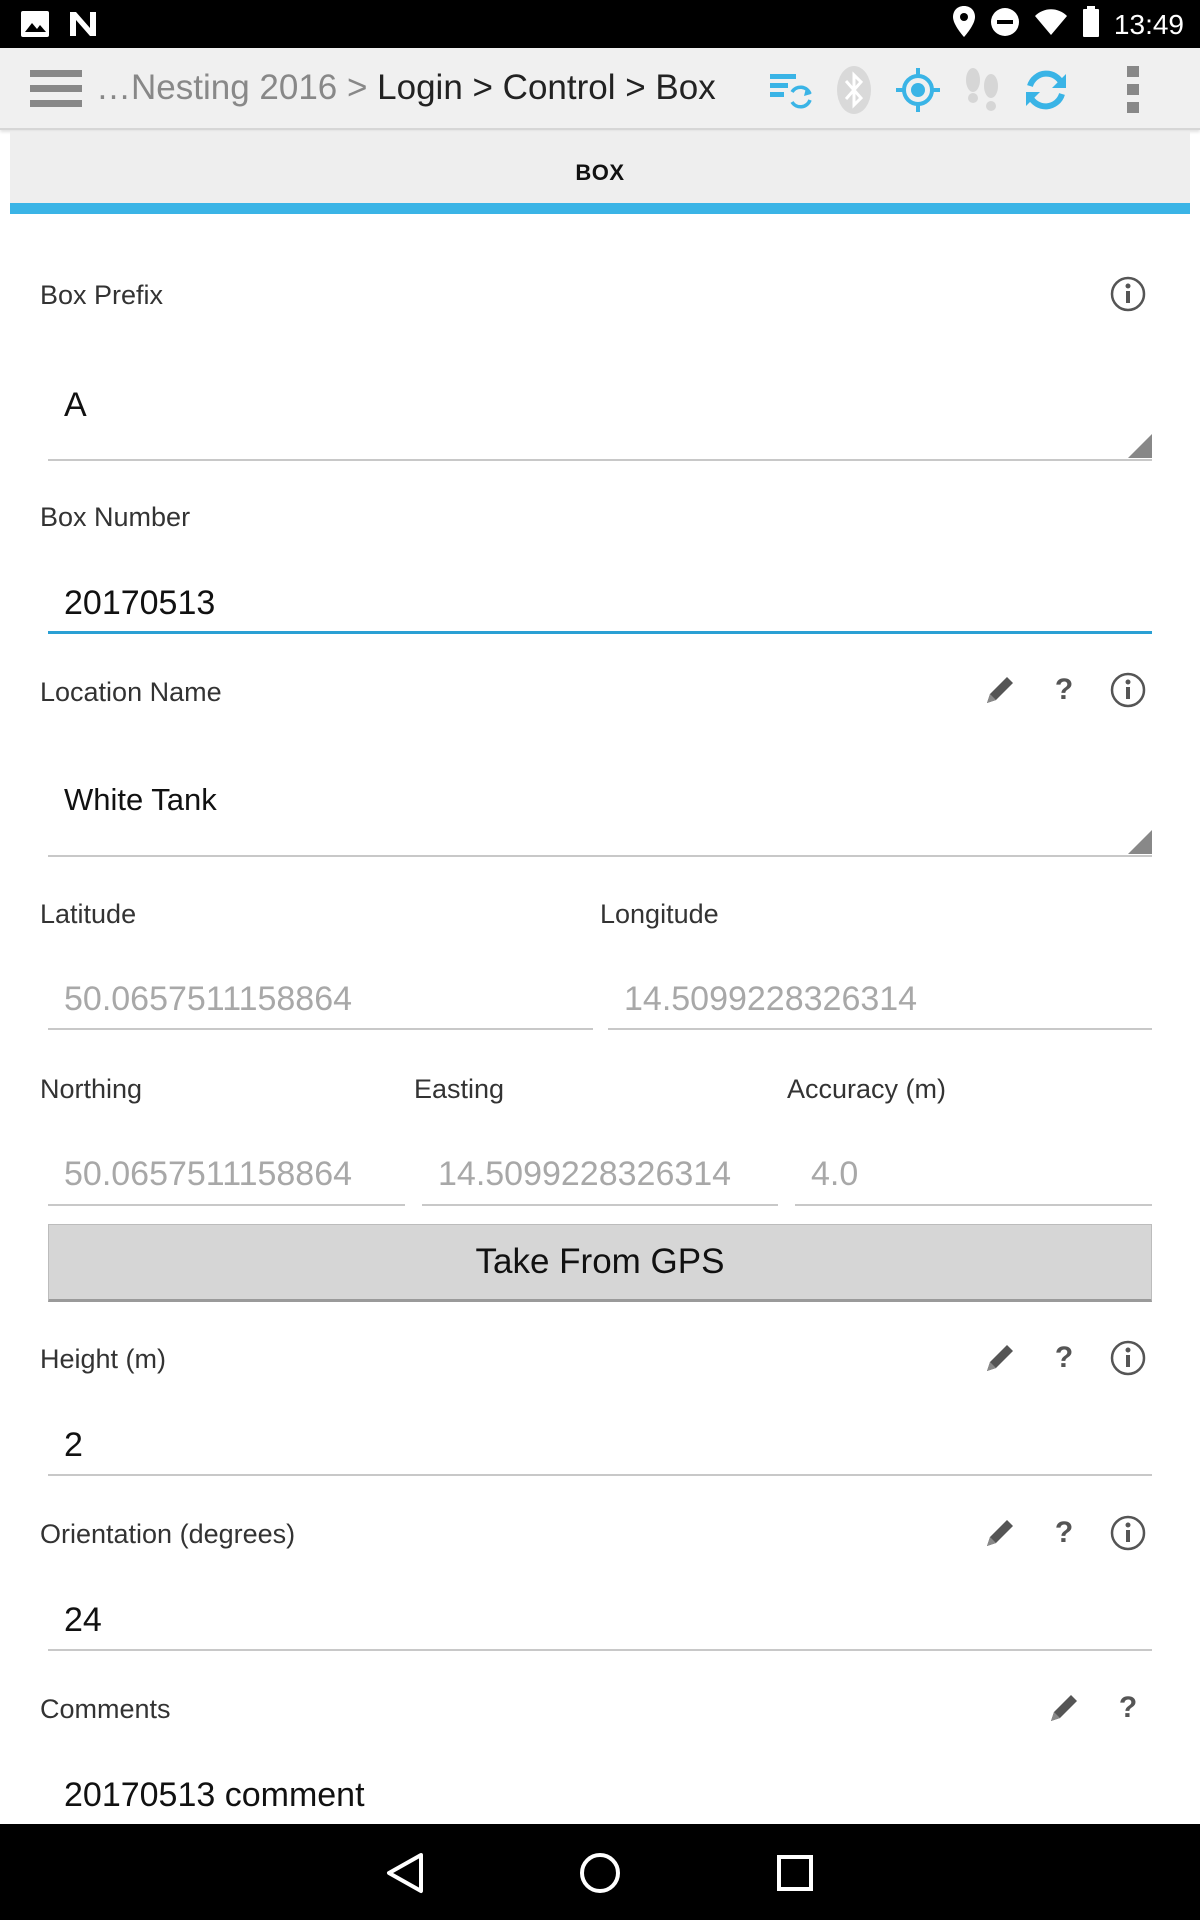 The height and width of the screenshot is (1920, 1200). Describe the element at coordinates (867, 1089) in the screenshot. I see `accuracy-label: Accuracy (m)` at that location.